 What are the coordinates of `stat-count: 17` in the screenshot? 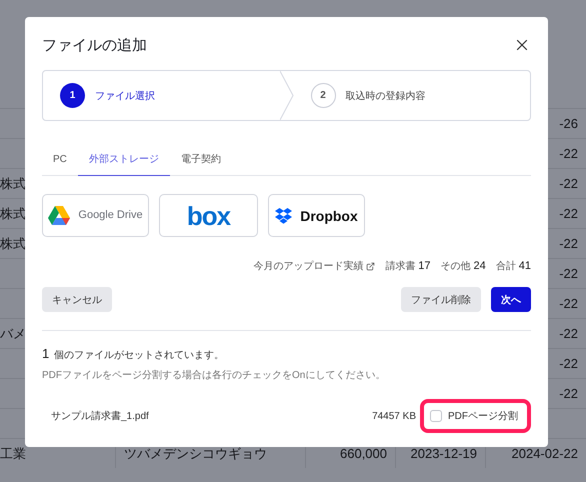 It's located at (424, 266).